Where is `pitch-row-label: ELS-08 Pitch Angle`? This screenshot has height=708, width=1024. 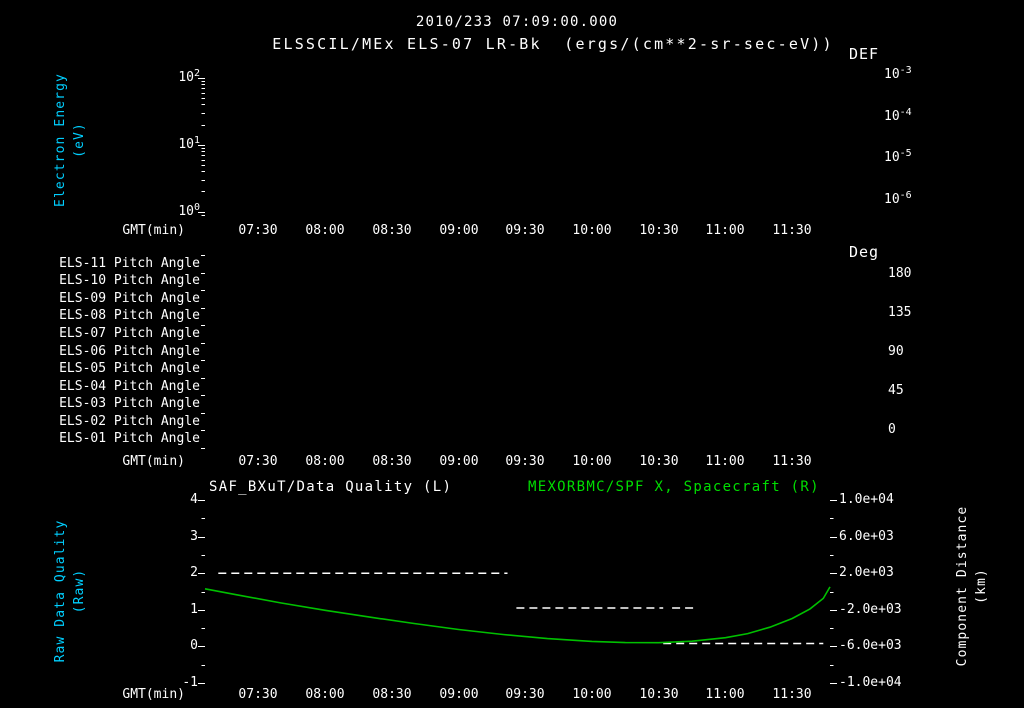
pitch-row-label: ELS-08 Pitch Angle is located at coordinates (129, 315).